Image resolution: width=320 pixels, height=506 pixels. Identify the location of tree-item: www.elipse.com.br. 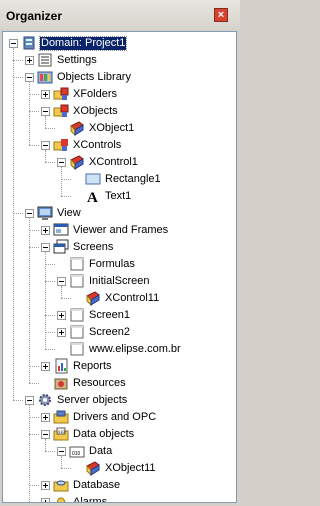
(119, 349).